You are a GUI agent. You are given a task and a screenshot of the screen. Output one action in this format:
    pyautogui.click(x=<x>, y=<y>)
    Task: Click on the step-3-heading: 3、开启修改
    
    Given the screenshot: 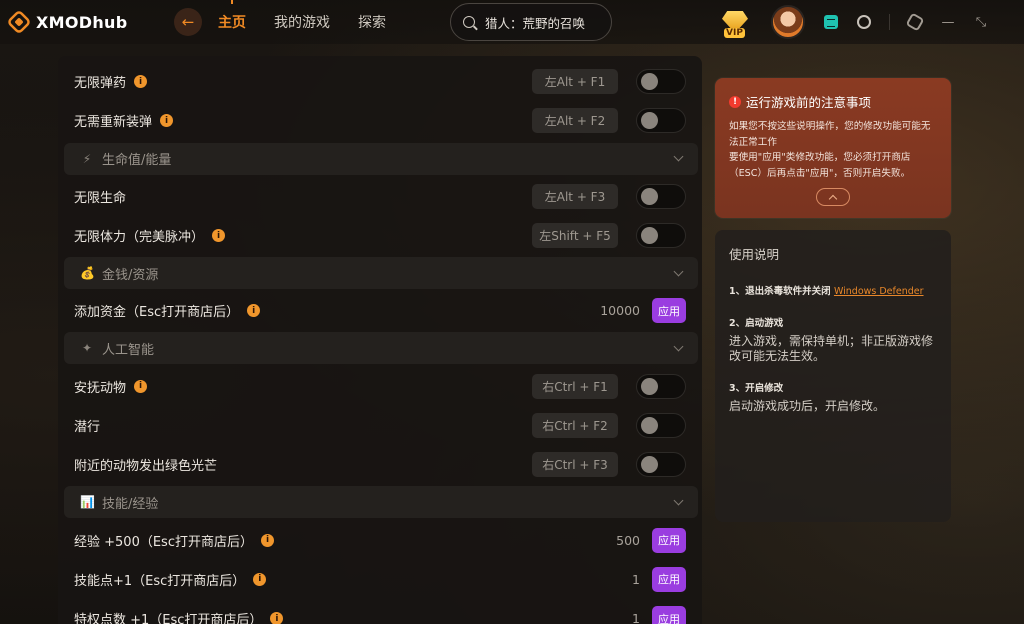 What is the action you would take?
    pyautogui.click(x=756, y=388)
    